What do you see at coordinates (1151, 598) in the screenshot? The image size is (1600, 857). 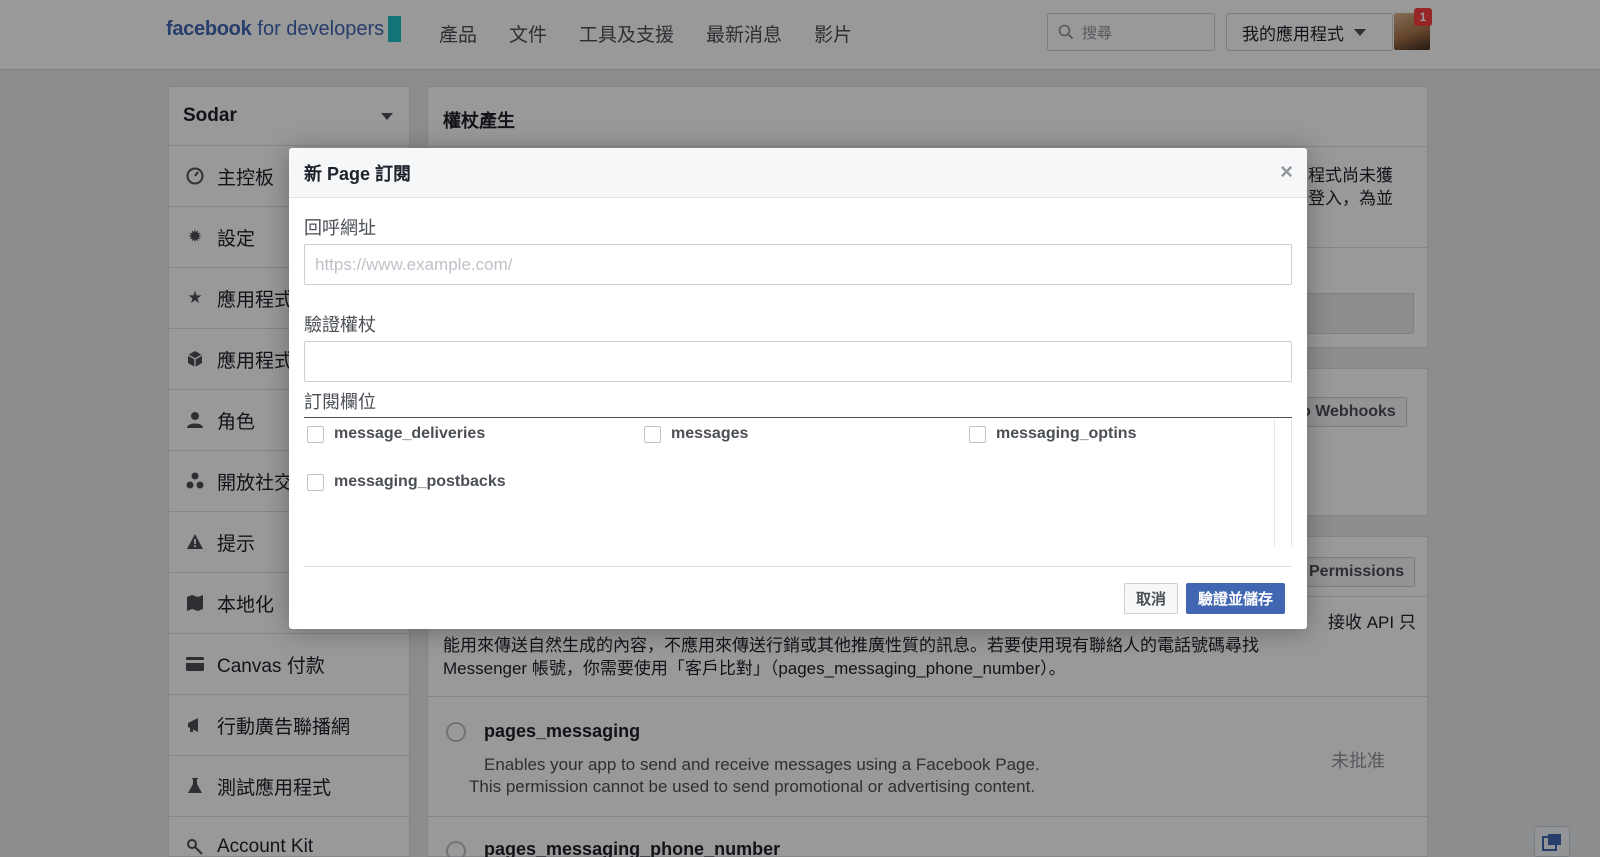 I see `cancel-button: 取消` at bounding box center [1151, 598].